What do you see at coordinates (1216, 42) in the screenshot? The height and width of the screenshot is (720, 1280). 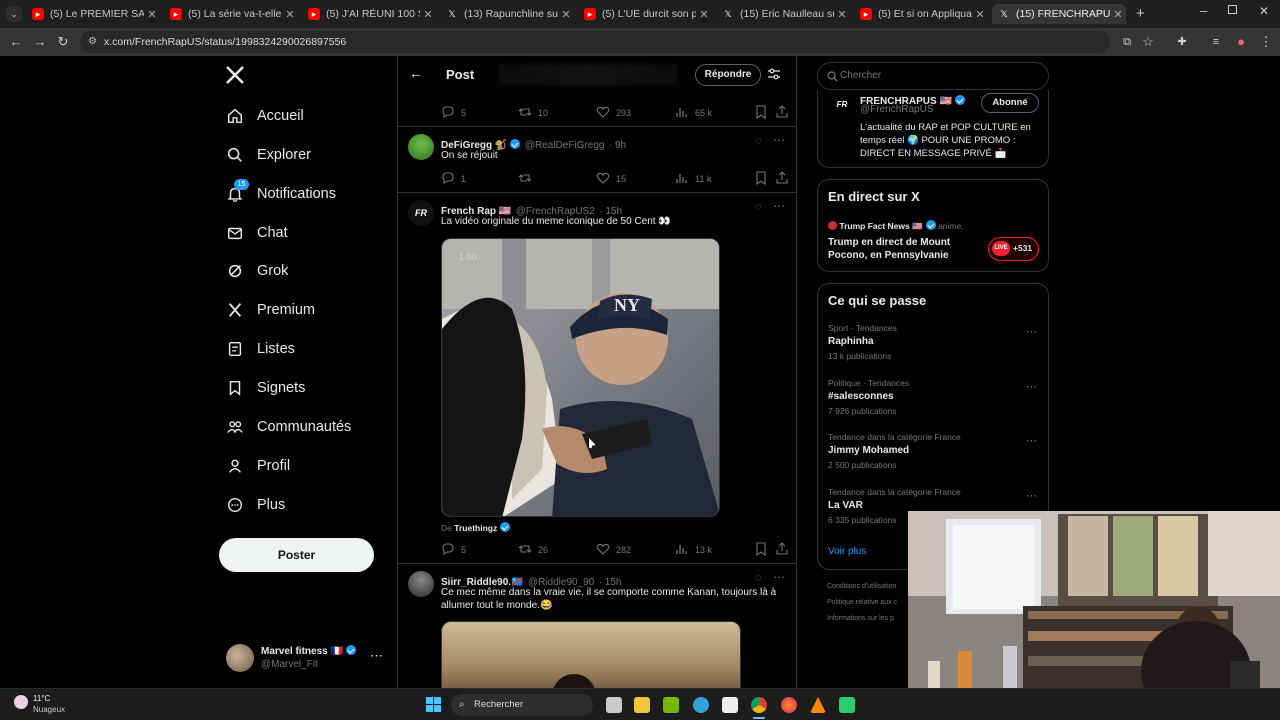 I see `reading-list-icon: ≡` at bounding box center [1216, 42].